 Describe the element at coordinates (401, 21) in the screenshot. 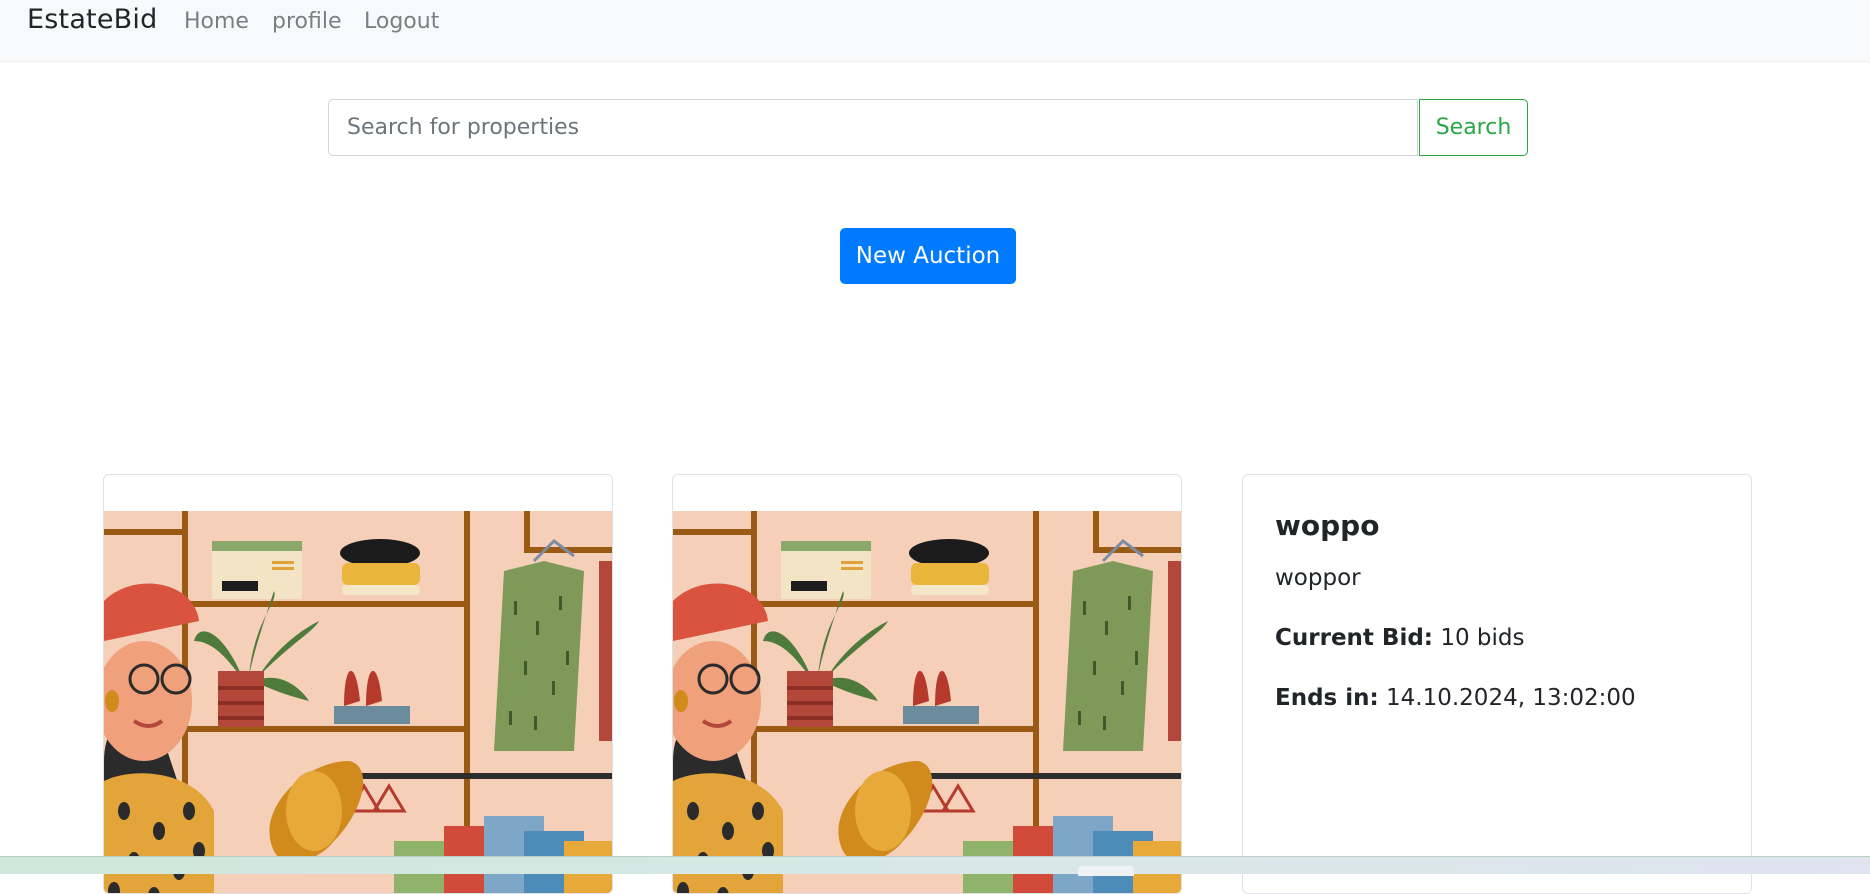

I see `nav-link-logout: Logout` at that location.